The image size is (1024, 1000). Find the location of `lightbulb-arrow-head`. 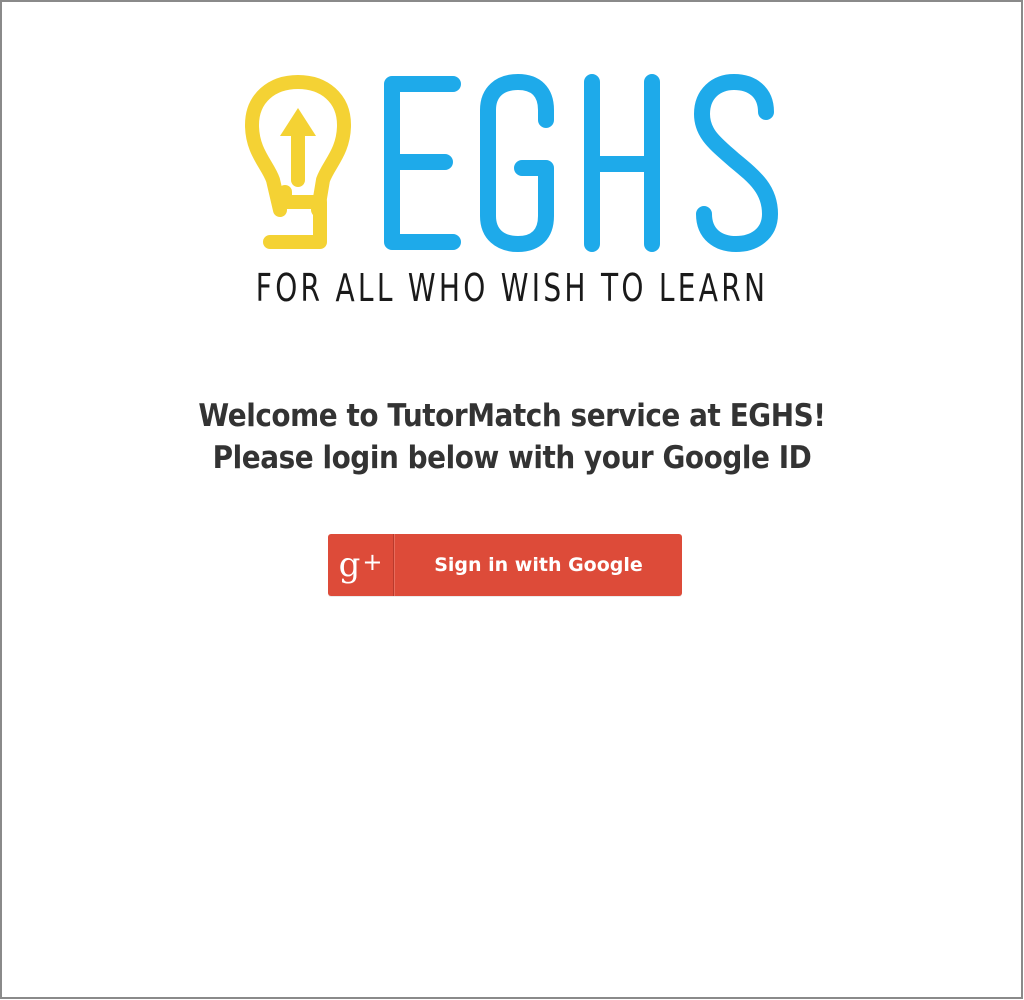

lightbulb-arrow-head is located at coordinates (298, 122).